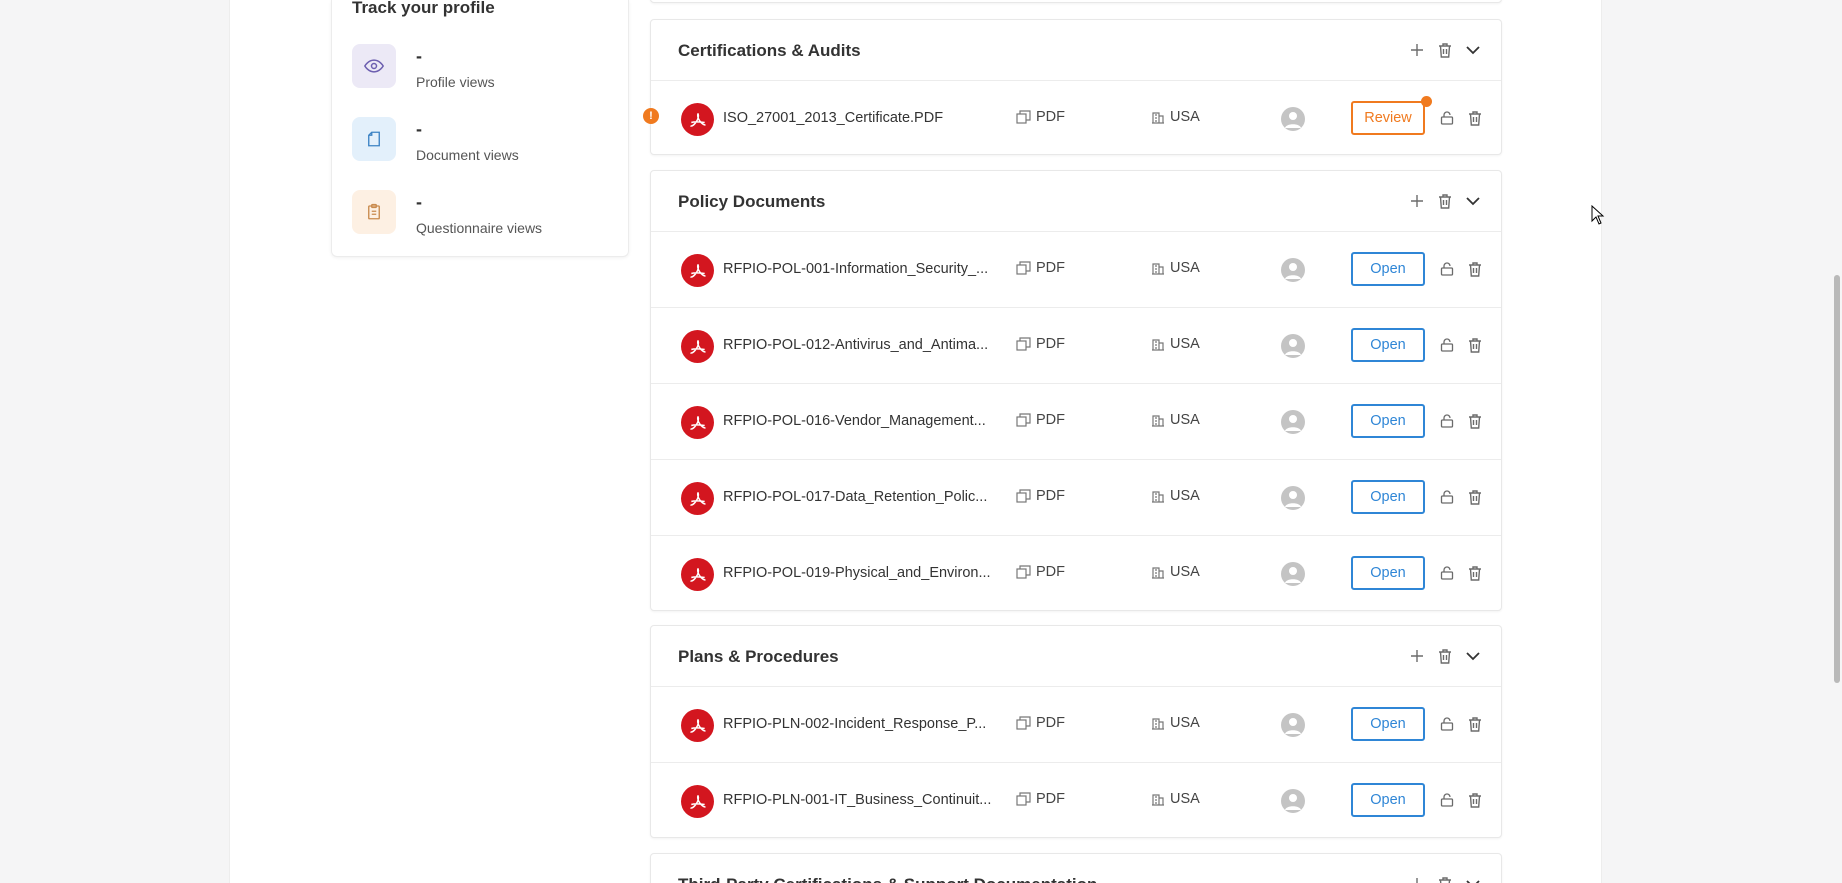 This screenshot has height=883, width=1842. What do you see at coordinates (482, 69) in the screenshot?
I see `stat-profile-views: - Profile views` at bounding box center [482, 69].